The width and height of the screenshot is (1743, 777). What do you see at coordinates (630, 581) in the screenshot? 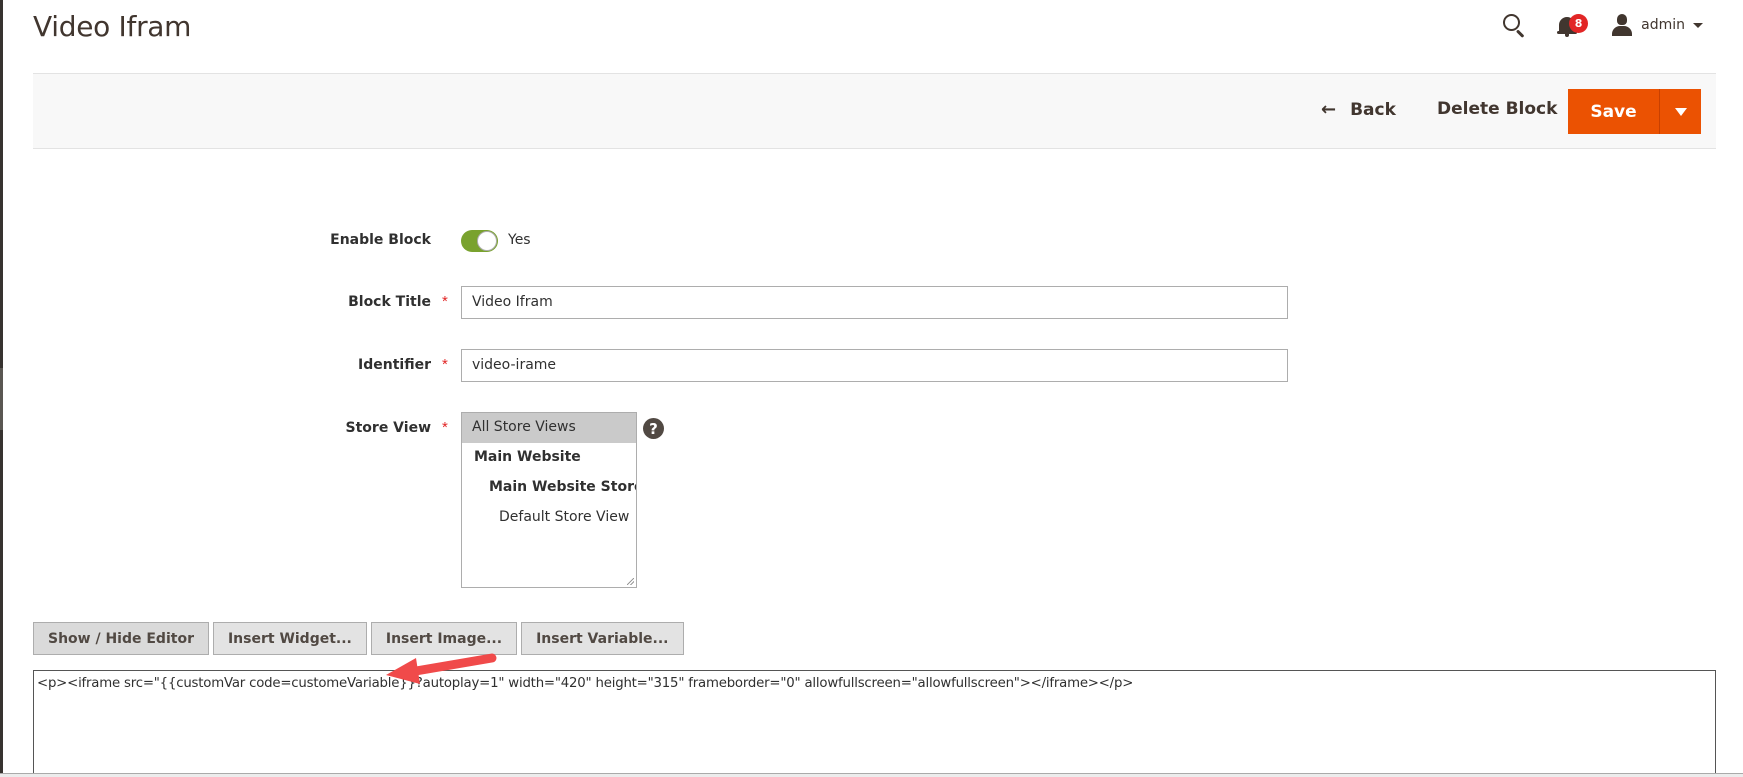
I see `resize-handle` at bounding box center [630, 581].